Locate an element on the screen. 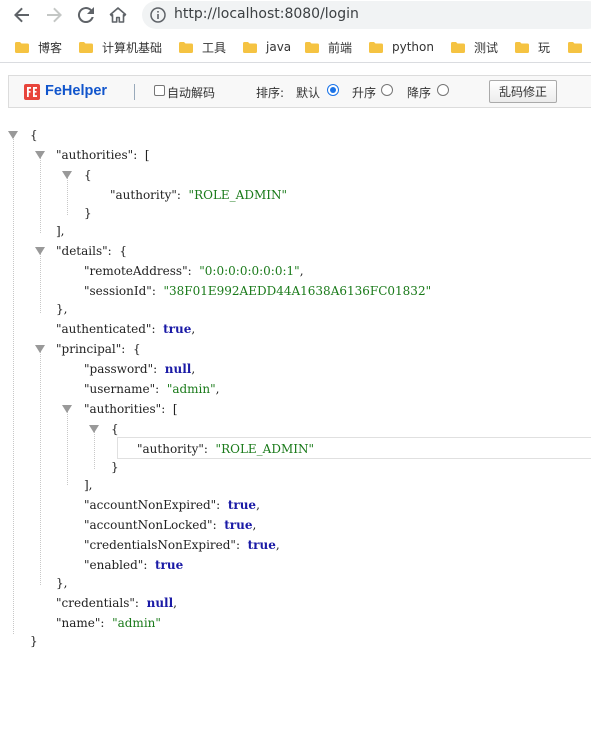 The height and width of the screenshot is (743, 591). collapse-authority-object-toggle is located at coordinates (67, 175).